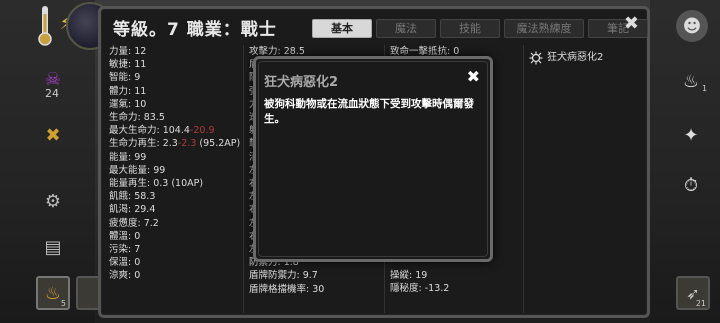 The image size is (720, 323). I want to click on stat-penalty: -2.3, so click(187, 144).